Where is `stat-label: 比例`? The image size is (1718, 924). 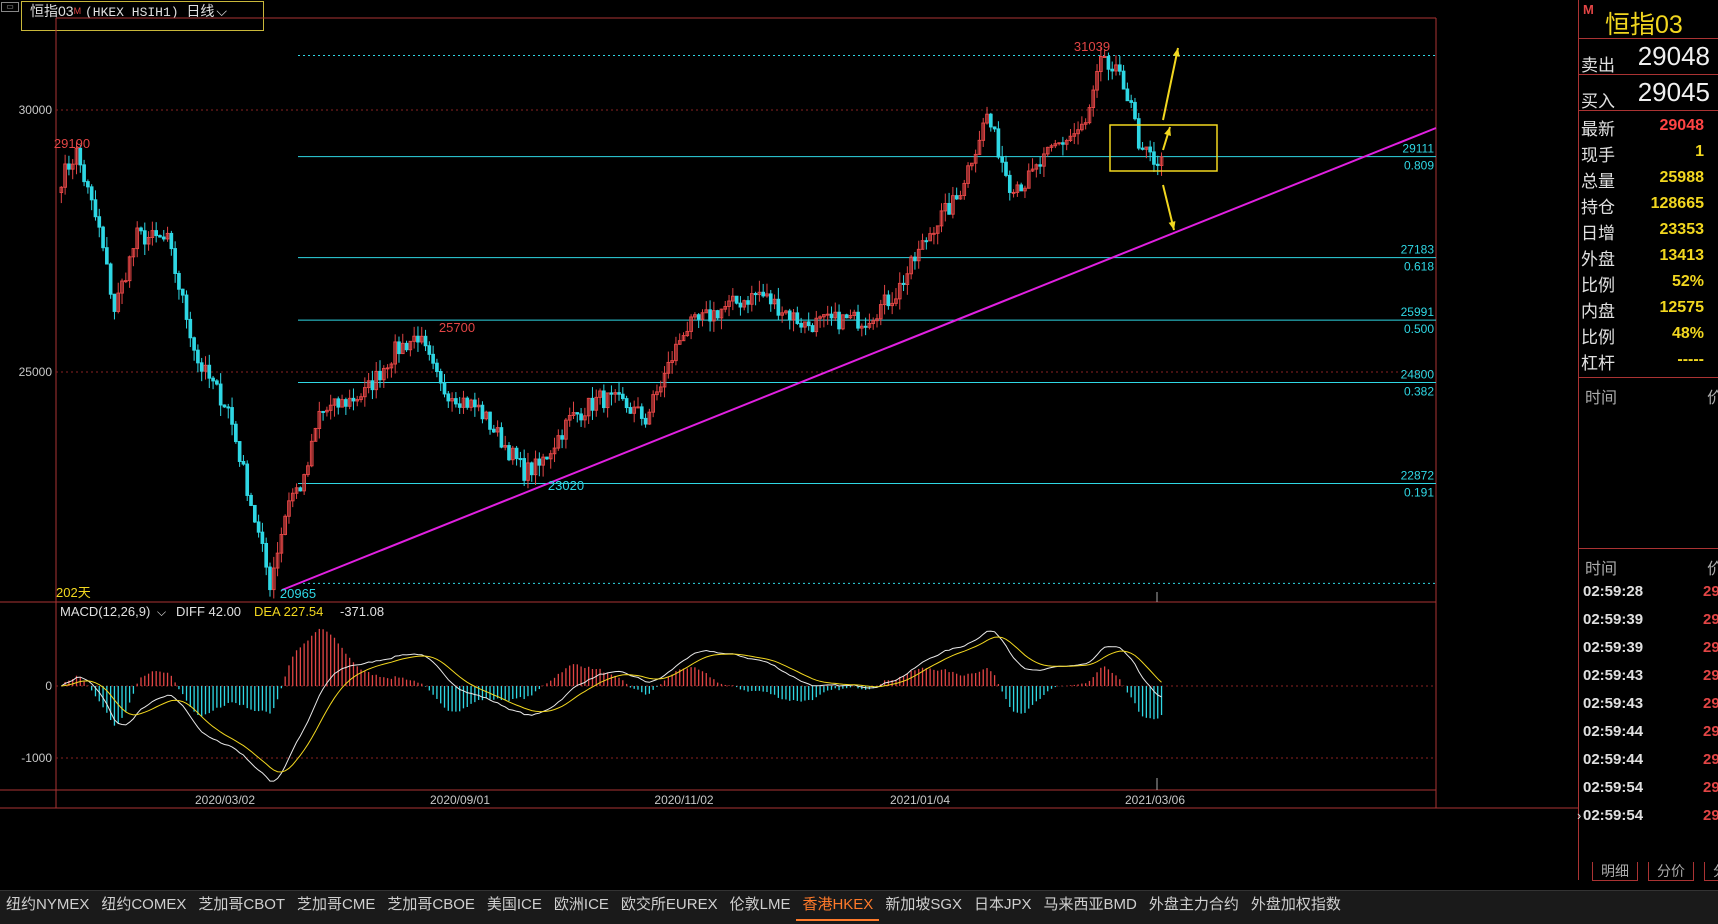 stat-label: 比例 is located at coordinates (1598, 337).